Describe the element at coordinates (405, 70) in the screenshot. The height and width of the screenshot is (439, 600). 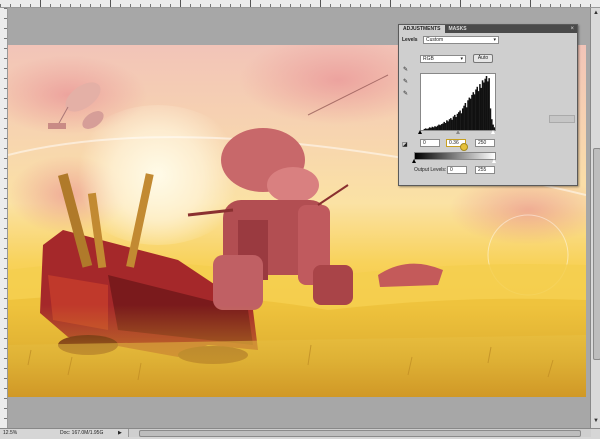
I see `eyedropper-black-icon: ✎` at that location.